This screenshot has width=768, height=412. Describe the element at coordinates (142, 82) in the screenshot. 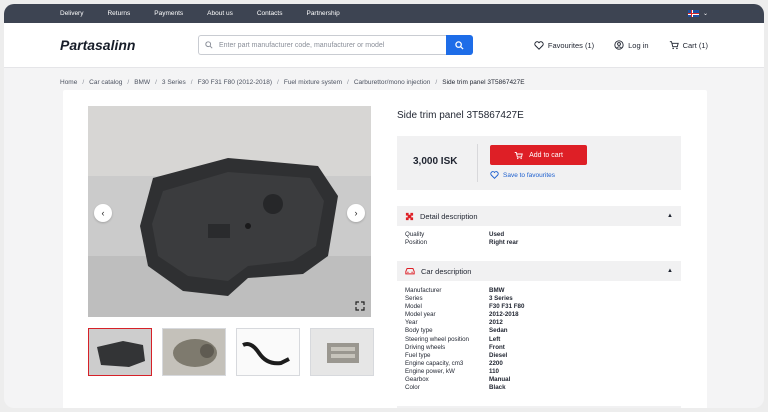

I see `breadcrumb-bmw: BMW` at that location.